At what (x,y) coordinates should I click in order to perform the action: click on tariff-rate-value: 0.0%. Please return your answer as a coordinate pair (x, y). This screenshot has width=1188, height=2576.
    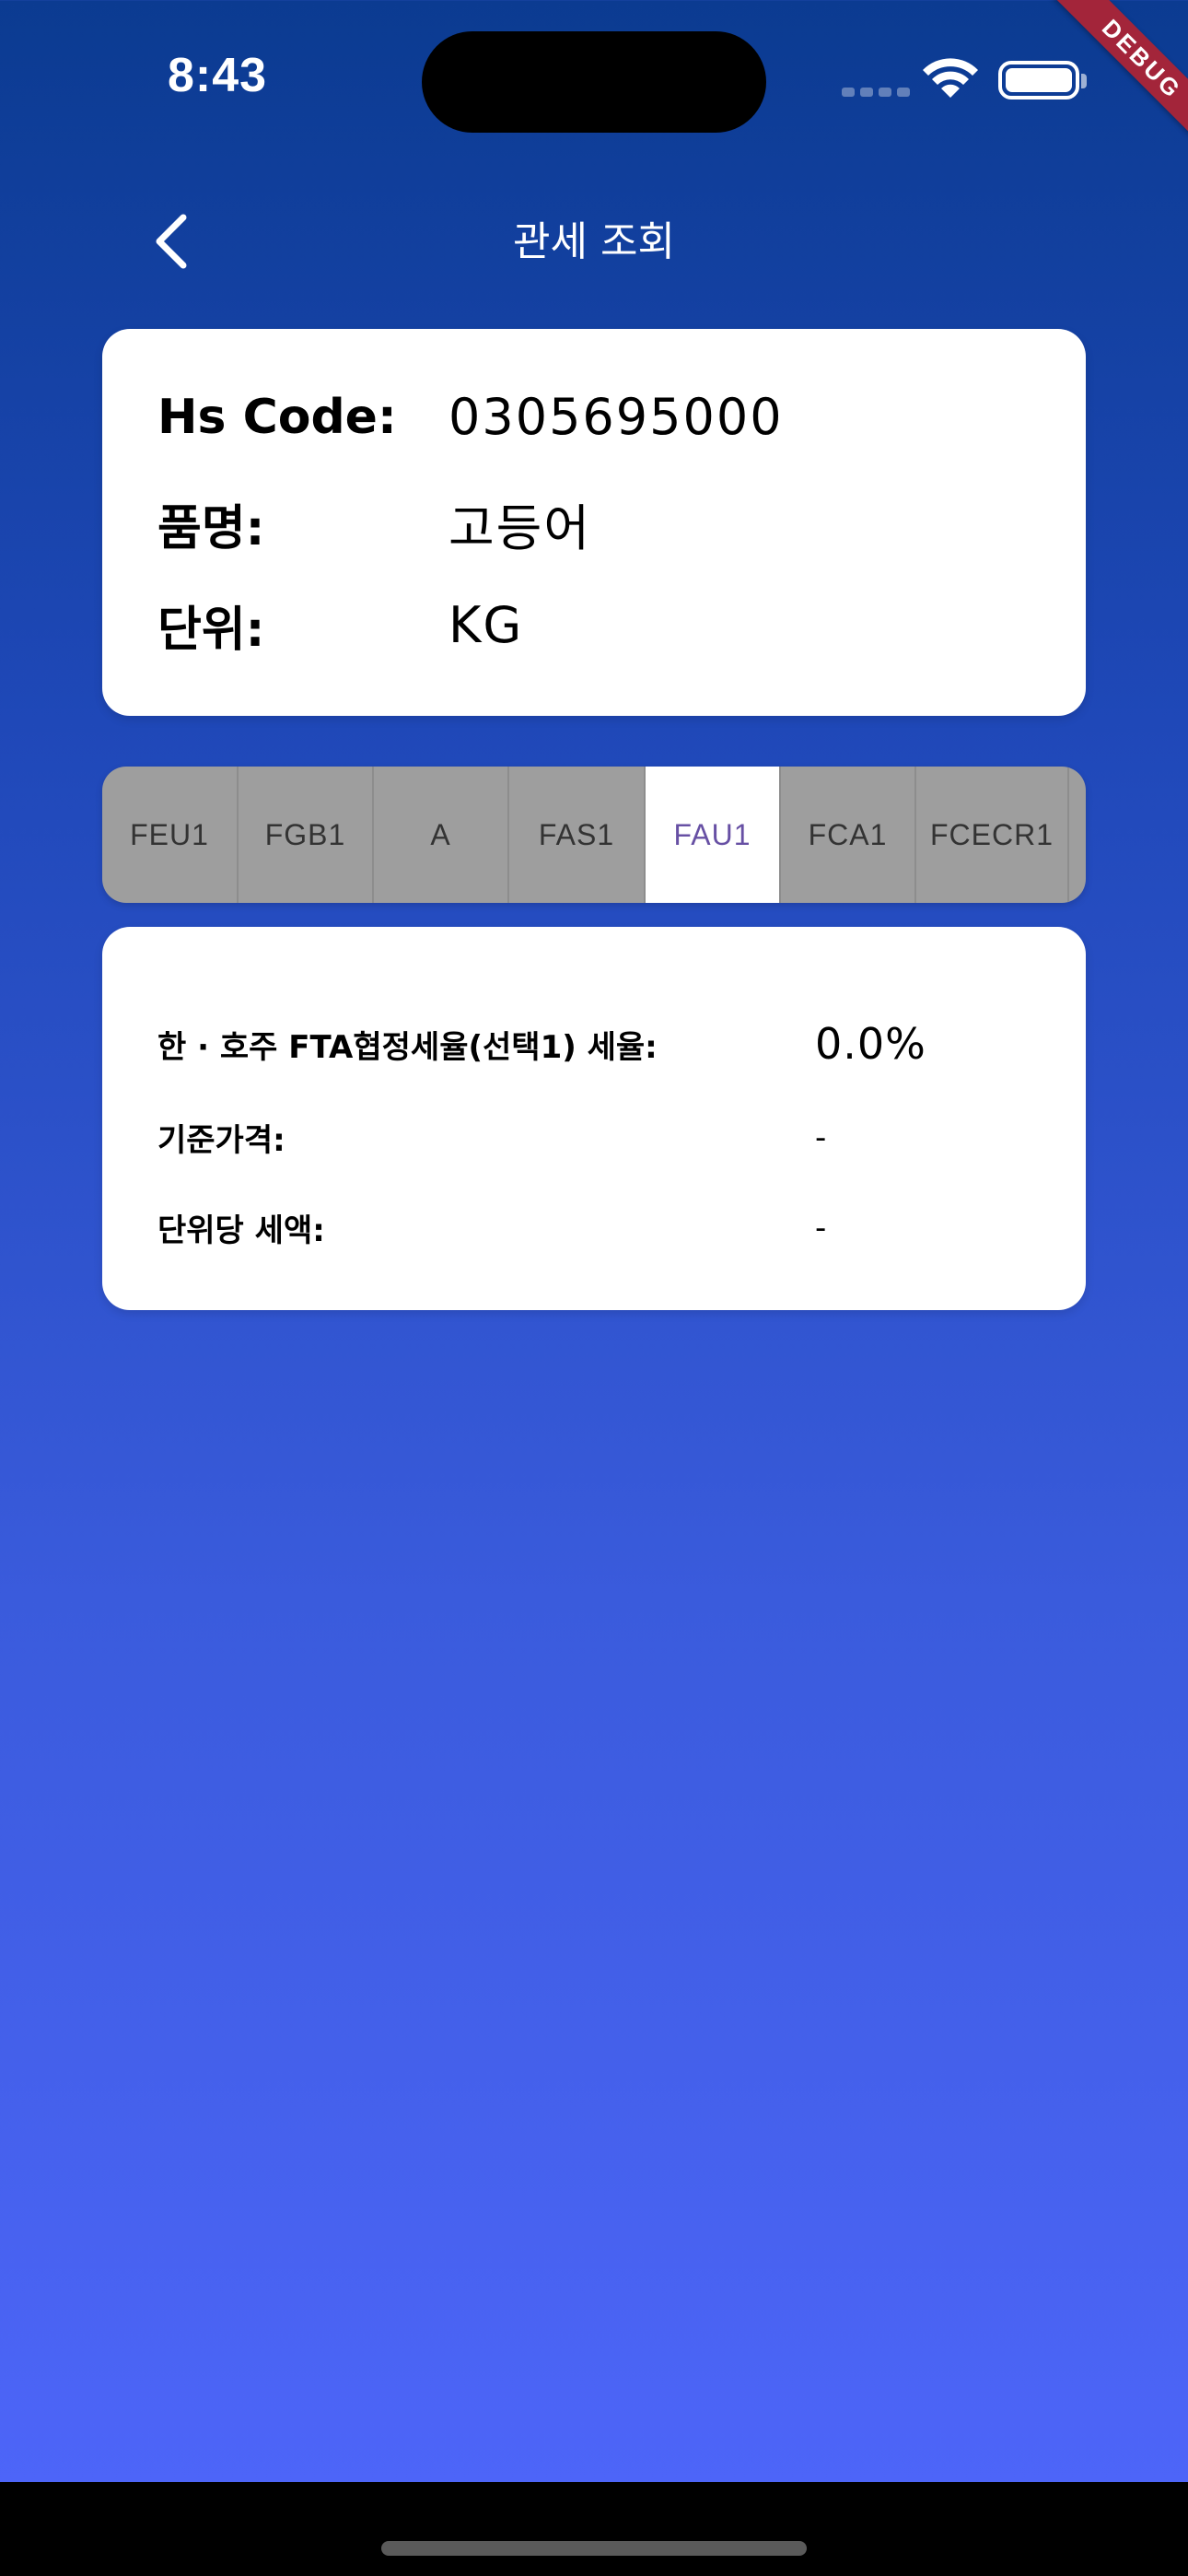
    Looking at the image, I should click on (870, 1044).